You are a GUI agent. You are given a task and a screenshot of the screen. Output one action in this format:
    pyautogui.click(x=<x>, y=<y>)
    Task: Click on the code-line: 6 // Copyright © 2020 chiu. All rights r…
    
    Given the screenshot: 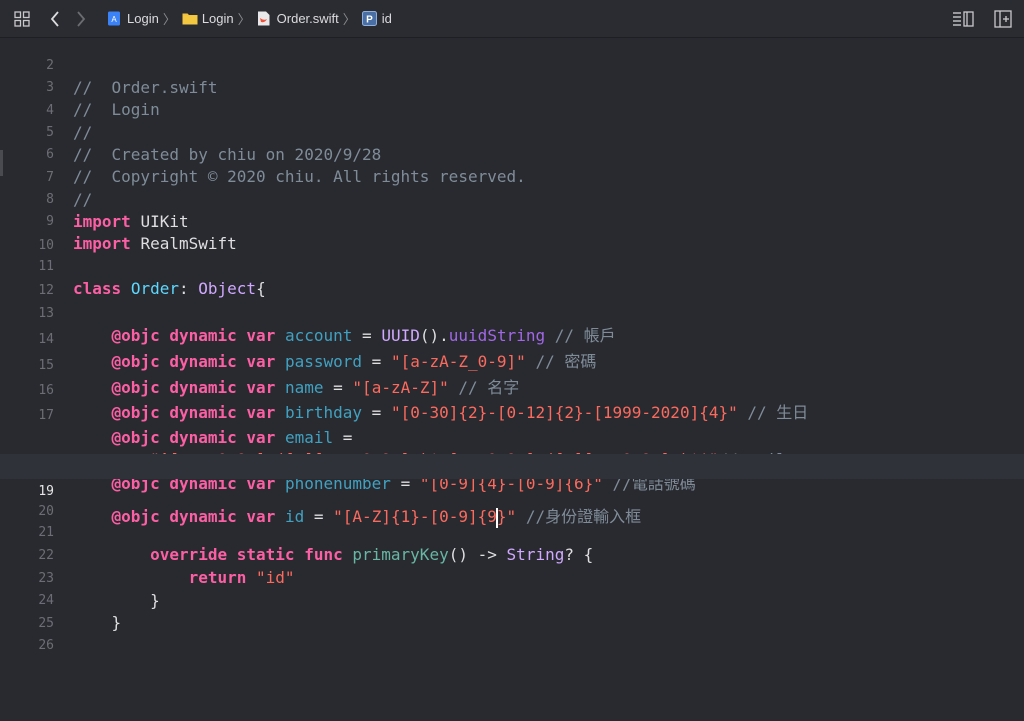 What is the action you would take?
    pyautogui.click(x=512, y=154)
    